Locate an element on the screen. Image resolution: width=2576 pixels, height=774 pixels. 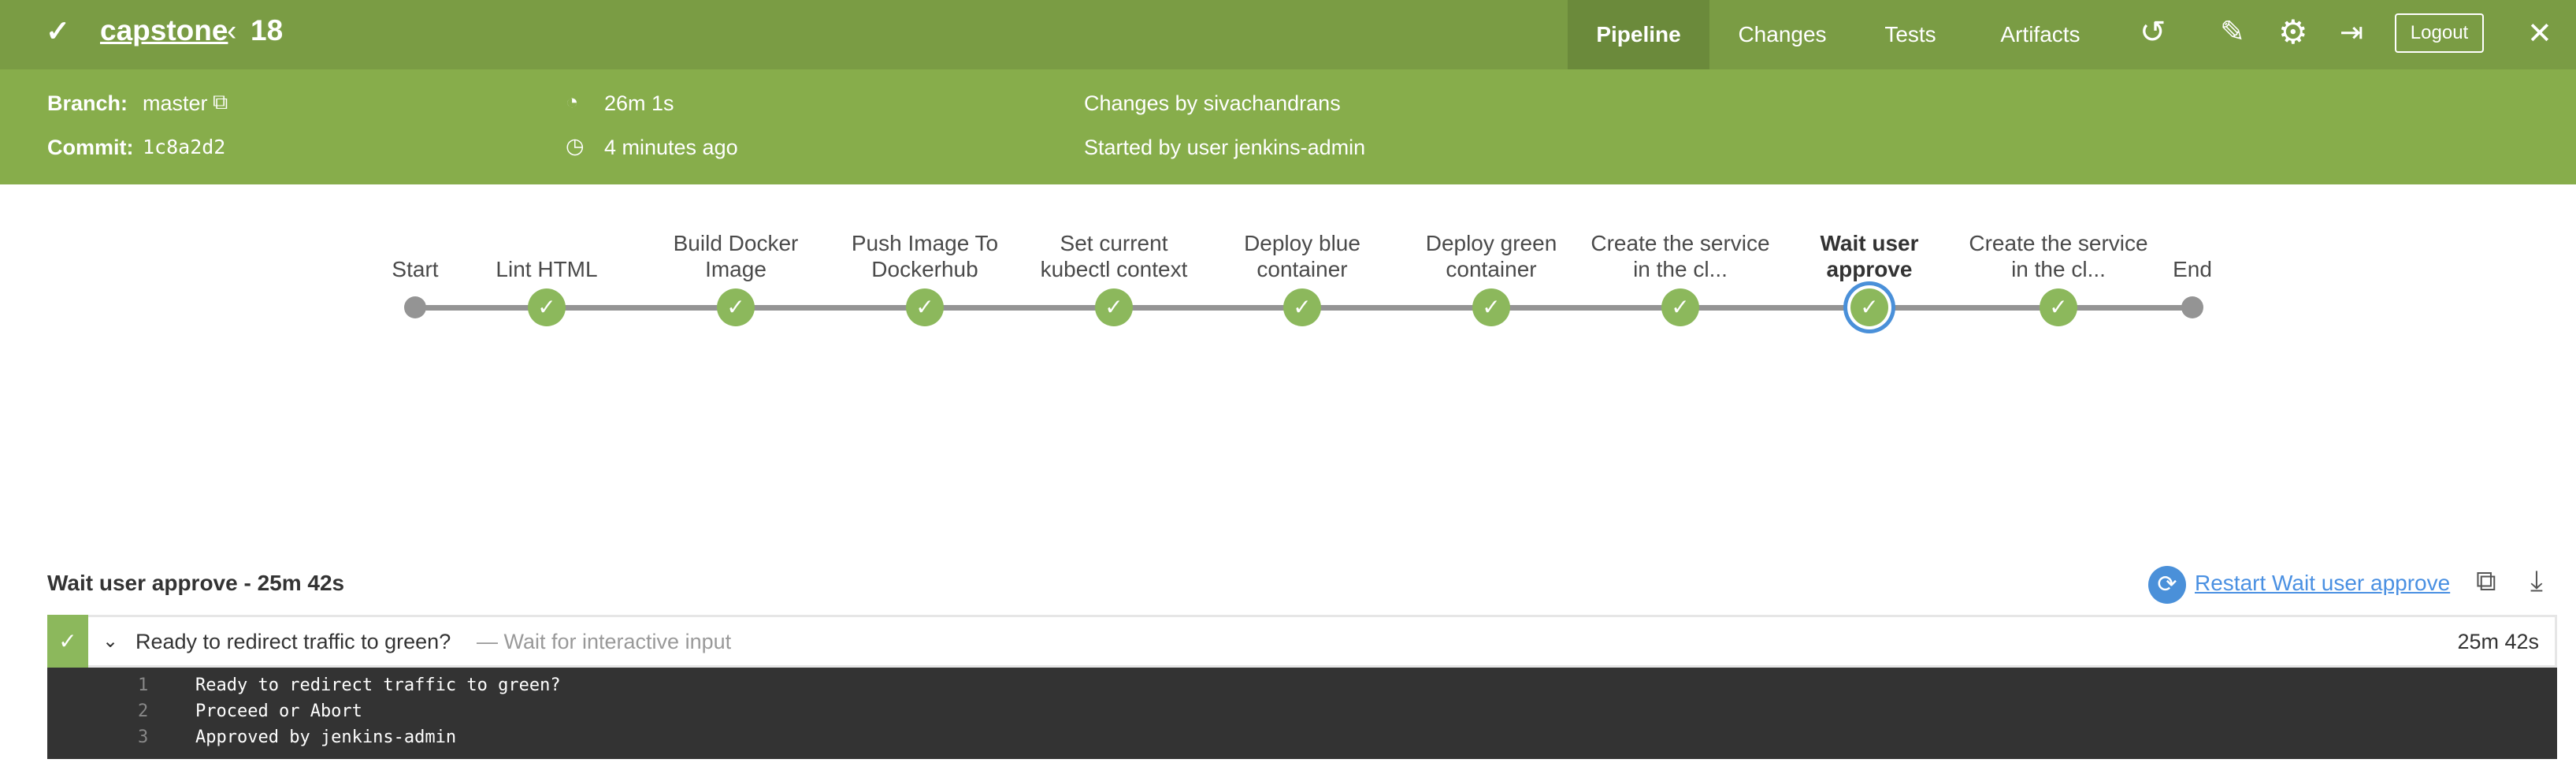
branch-label: Branch: is located at coordinates (87, 103).